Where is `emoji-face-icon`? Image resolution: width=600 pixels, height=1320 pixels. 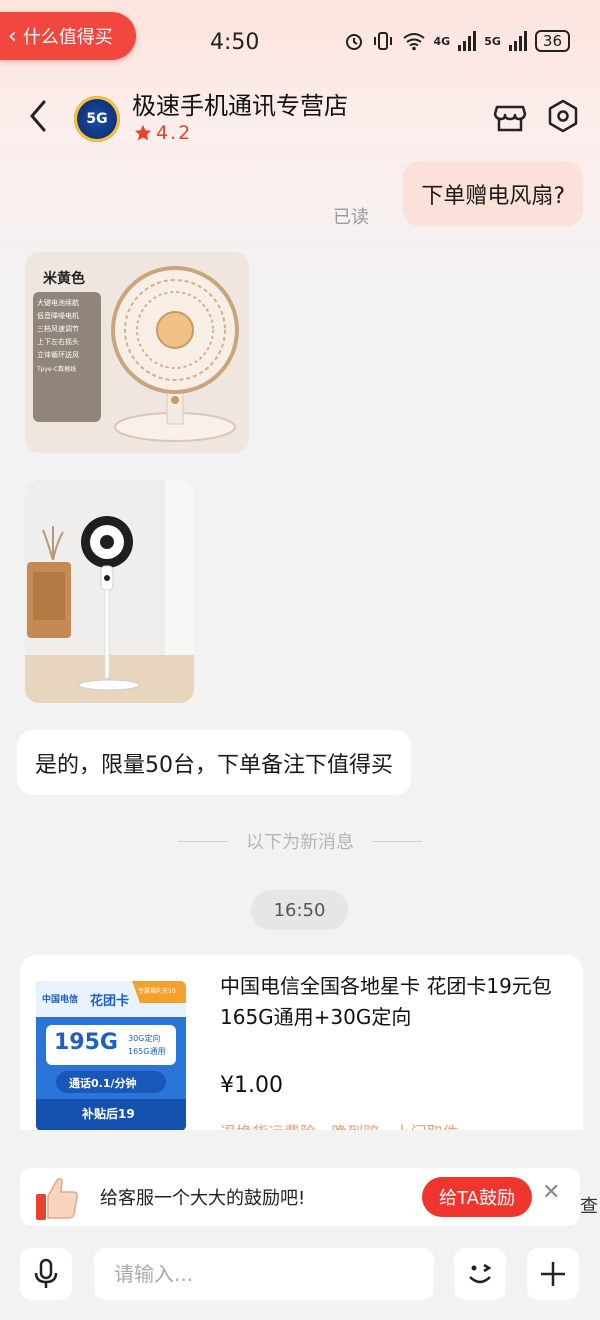 emoji-face-icon is located at coordinates (480, 1273).